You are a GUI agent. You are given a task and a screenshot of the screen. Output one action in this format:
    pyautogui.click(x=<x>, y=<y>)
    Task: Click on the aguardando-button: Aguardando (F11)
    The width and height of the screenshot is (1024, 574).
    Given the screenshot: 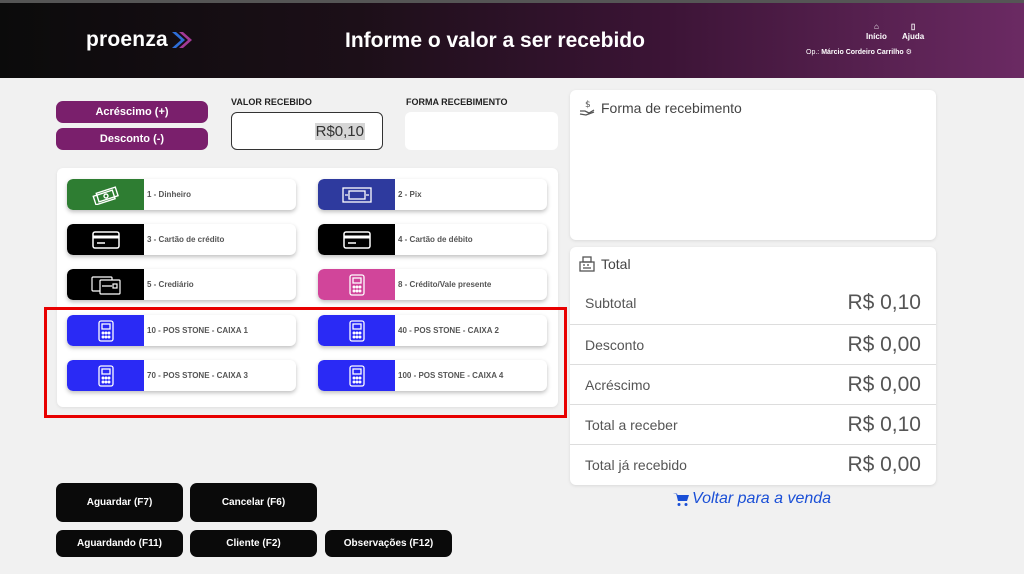 What is the action you would take?
    pyautogui.click(x=119, y=543)
    